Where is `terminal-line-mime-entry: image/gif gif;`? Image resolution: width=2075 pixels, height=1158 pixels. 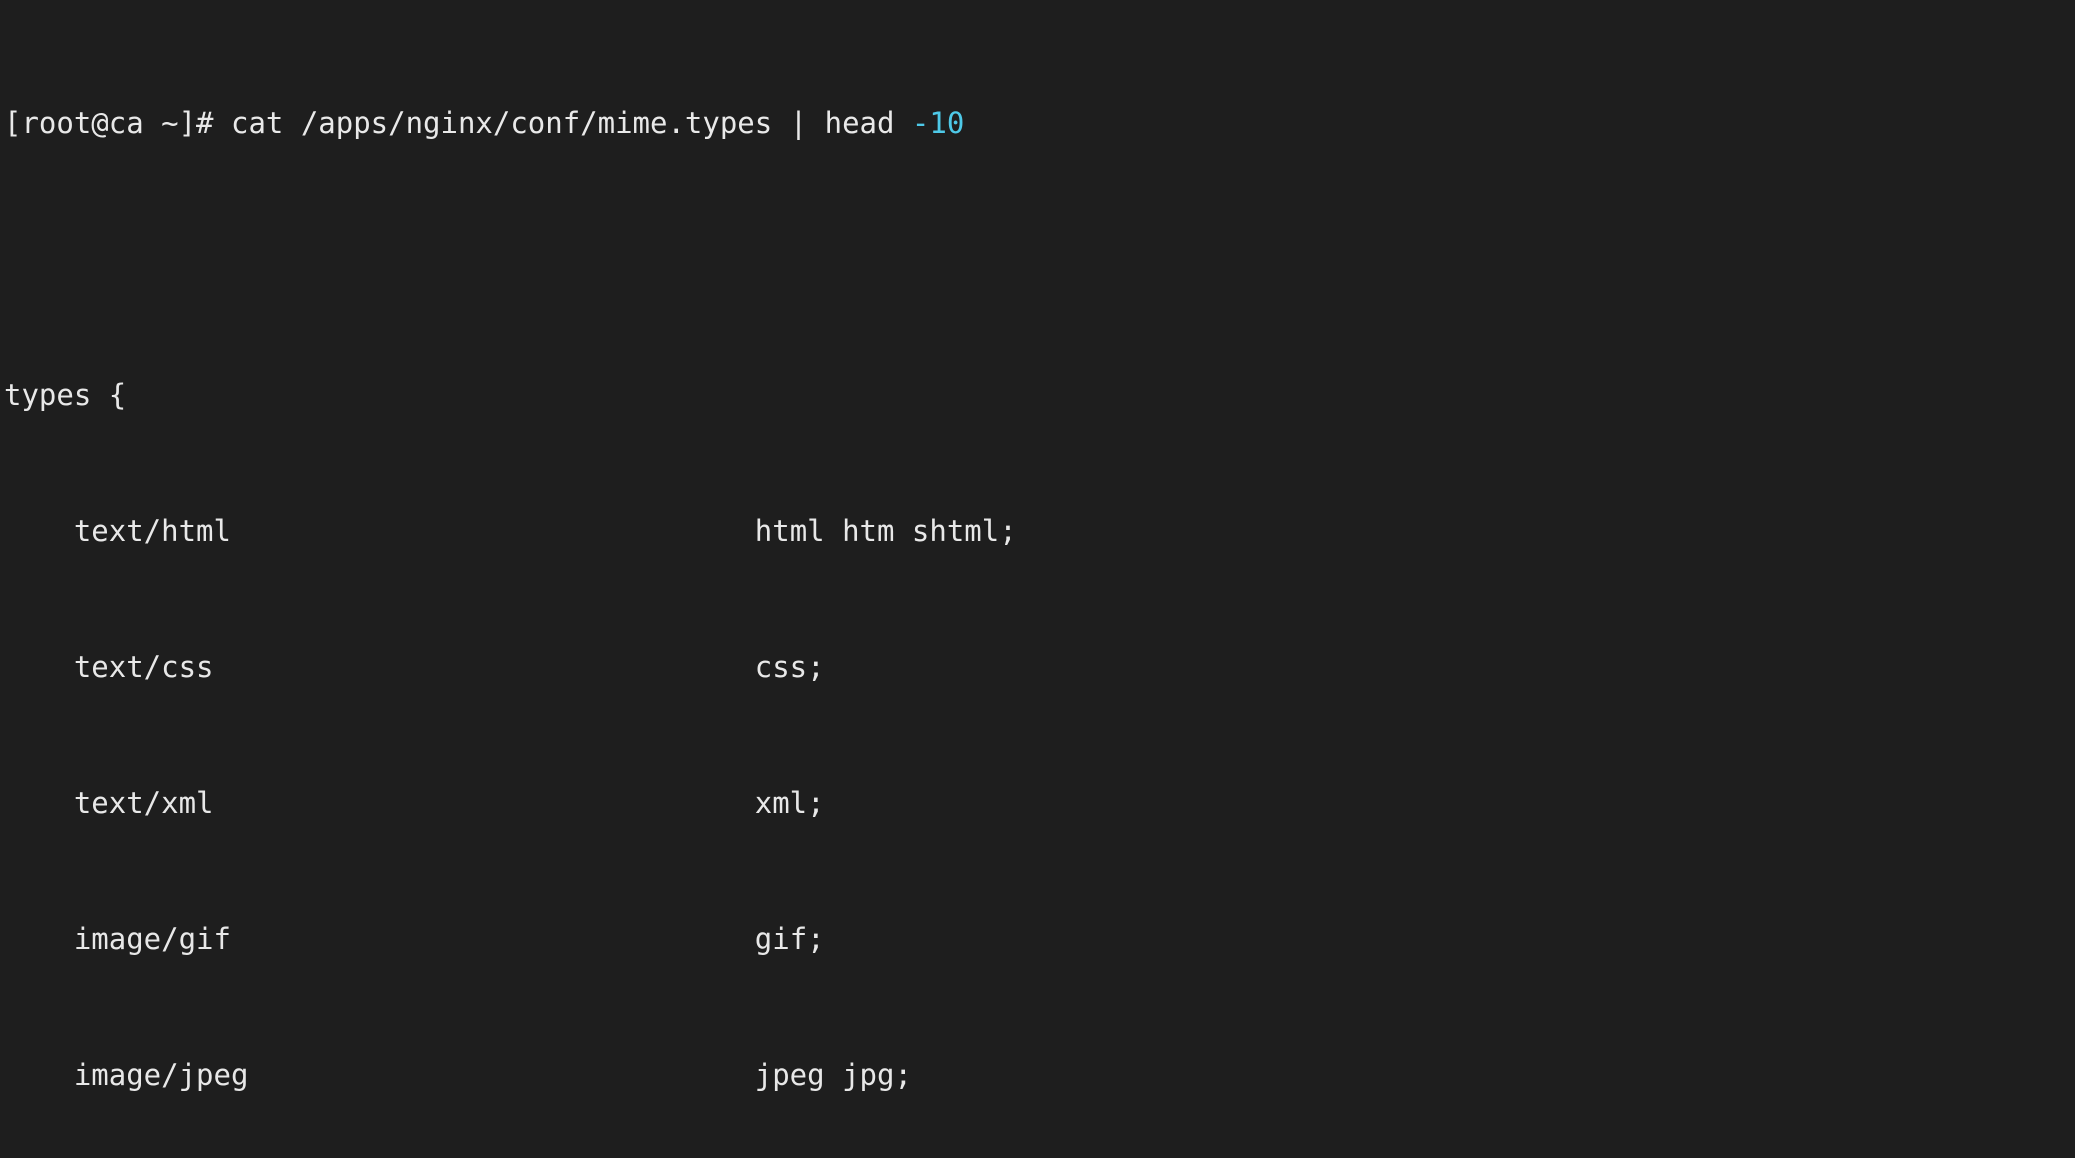
terminal-line-mime-entry: image/gif gif; is located at coordinates (1039, 939).